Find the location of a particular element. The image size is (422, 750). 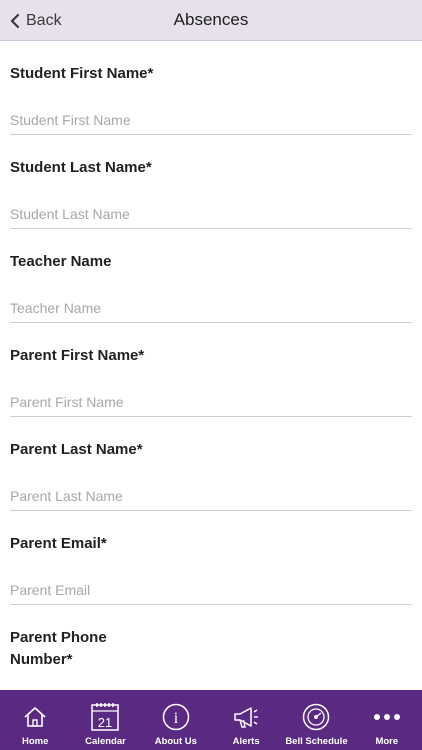

student-last-name-input is located at coordinates (211, 214).